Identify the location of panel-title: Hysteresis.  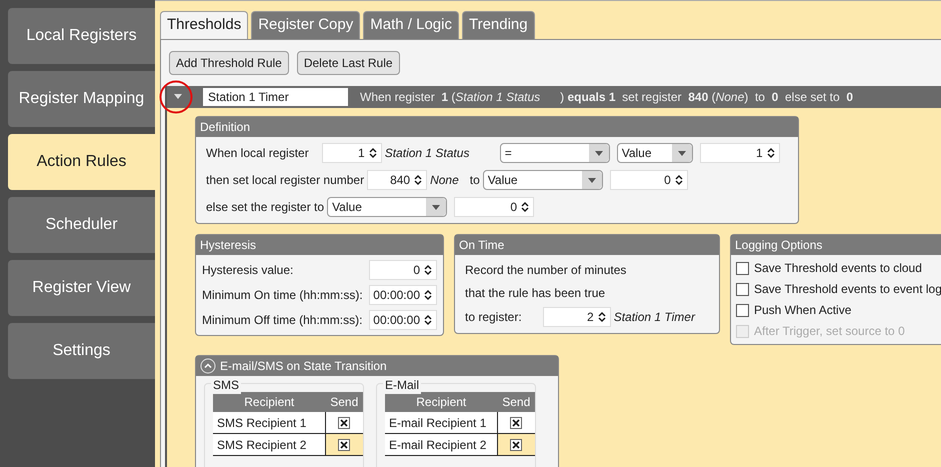
(228, 245).